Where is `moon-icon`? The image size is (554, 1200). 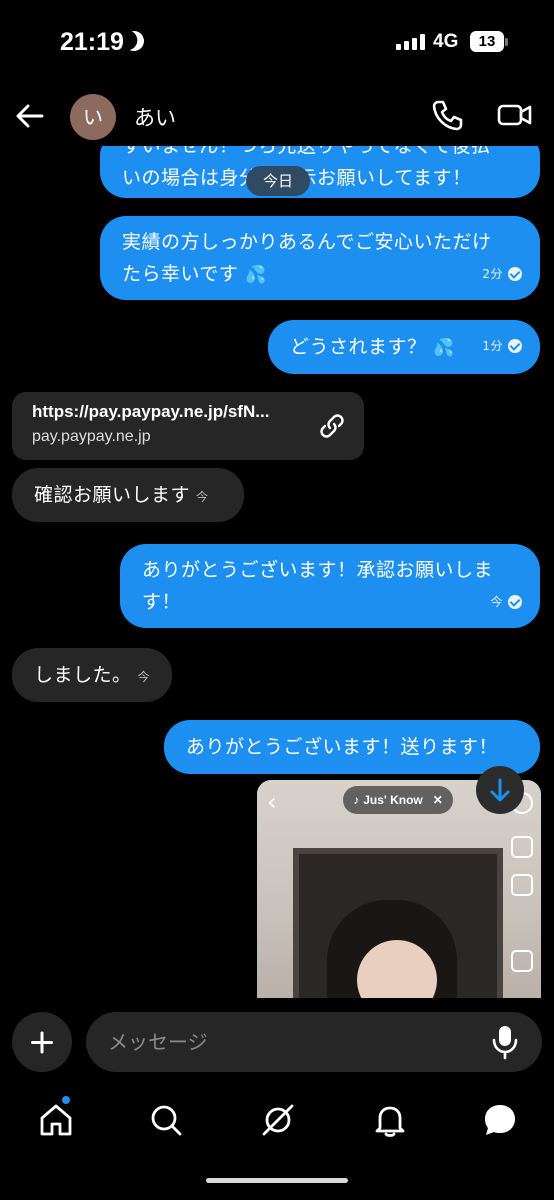
moon-icon is located at coordinates (134, 41).